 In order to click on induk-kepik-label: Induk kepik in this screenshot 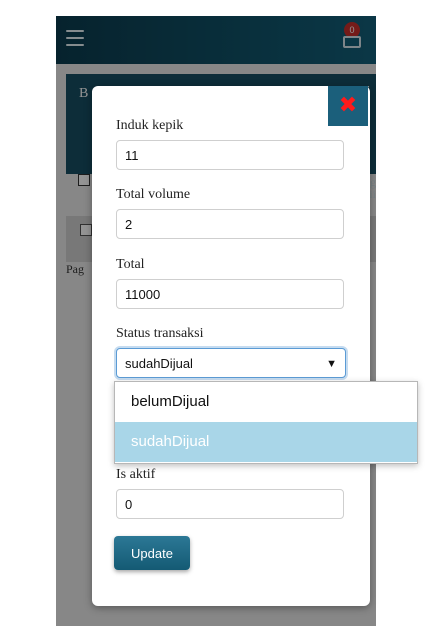, I will do `click(150, 125)`.